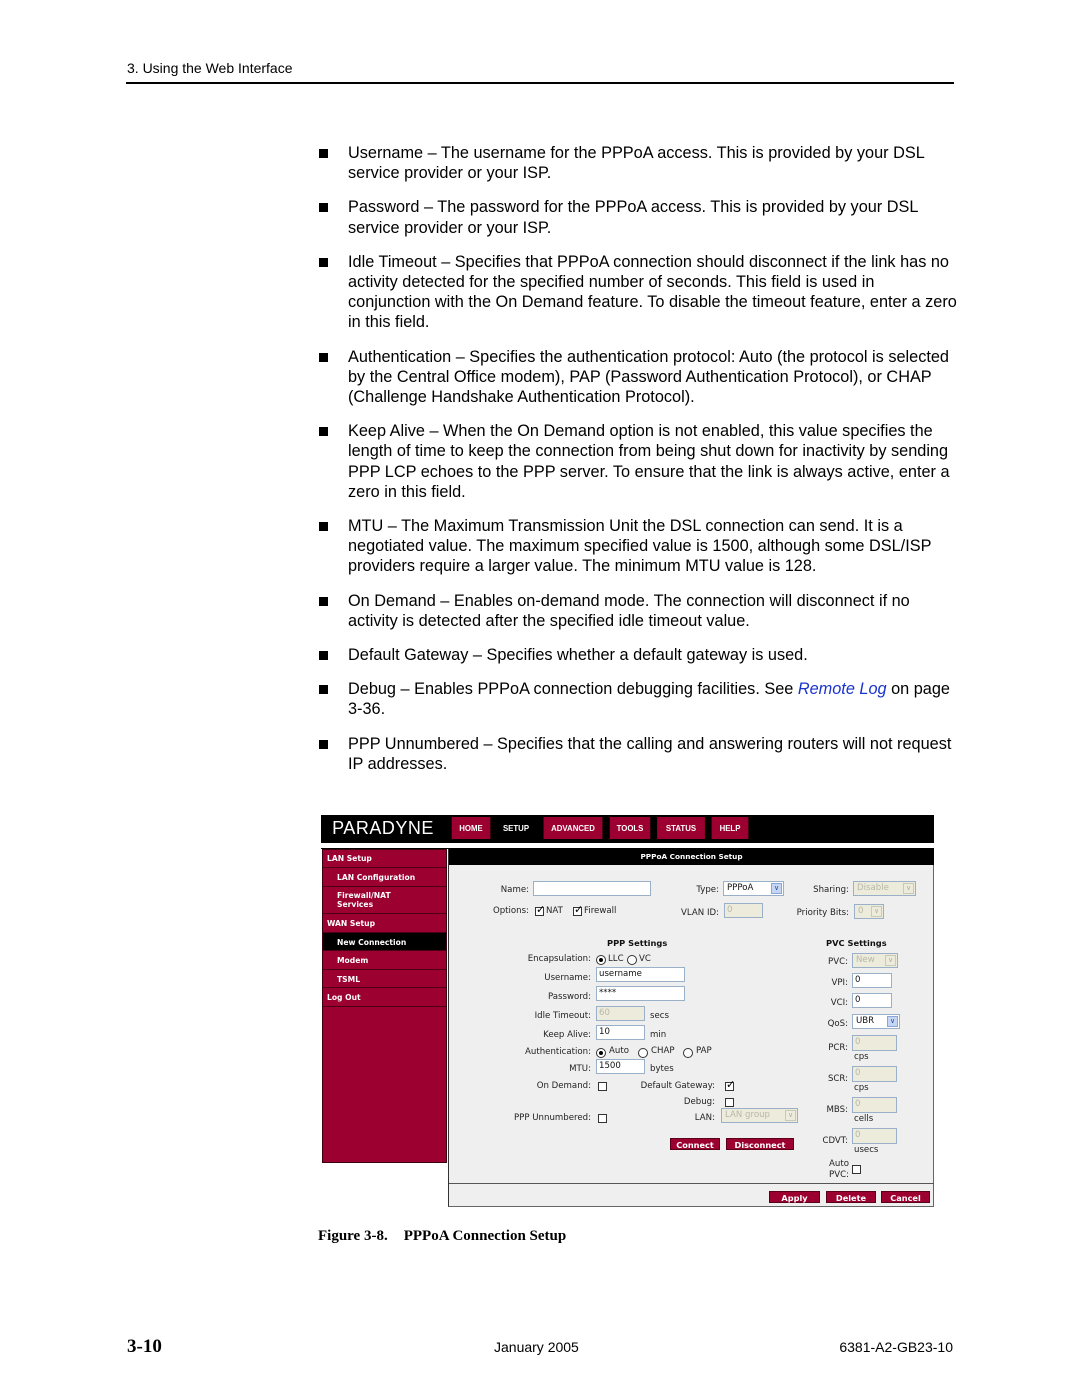 The height and width of the screenshot is (1398, 1080). What do you see at coordinates (659, 1016) in the screenshot?
I see `idle-timeout-unit: secs` at bounding box center [659, 1016].